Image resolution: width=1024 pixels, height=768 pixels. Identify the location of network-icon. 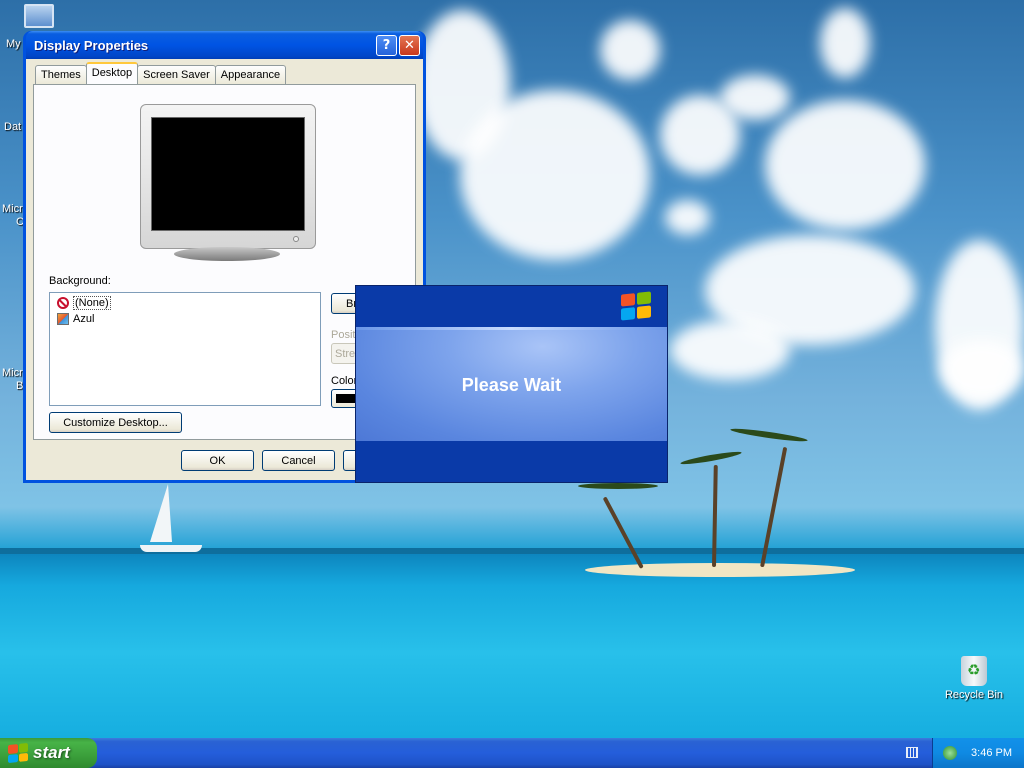
(950, 753).